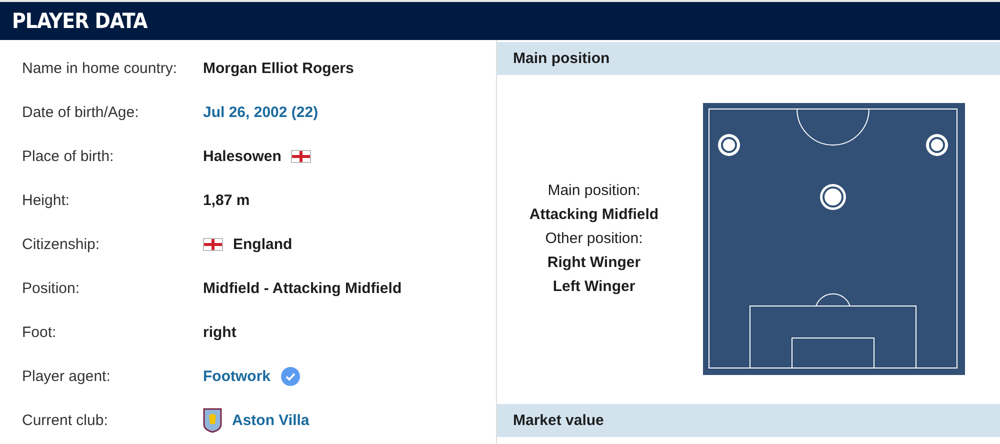 This screenshot has width=1000, height=444. Describe the element at coordinates (594, 214) in the screenshot. I see `position-value: Attacking Midfield` at that location.